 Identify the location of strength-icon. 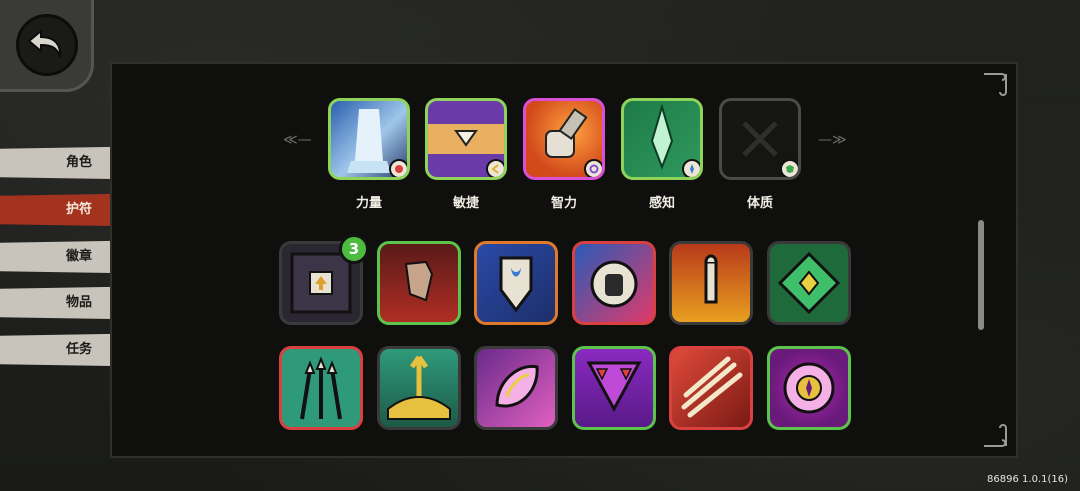
(398, 168).